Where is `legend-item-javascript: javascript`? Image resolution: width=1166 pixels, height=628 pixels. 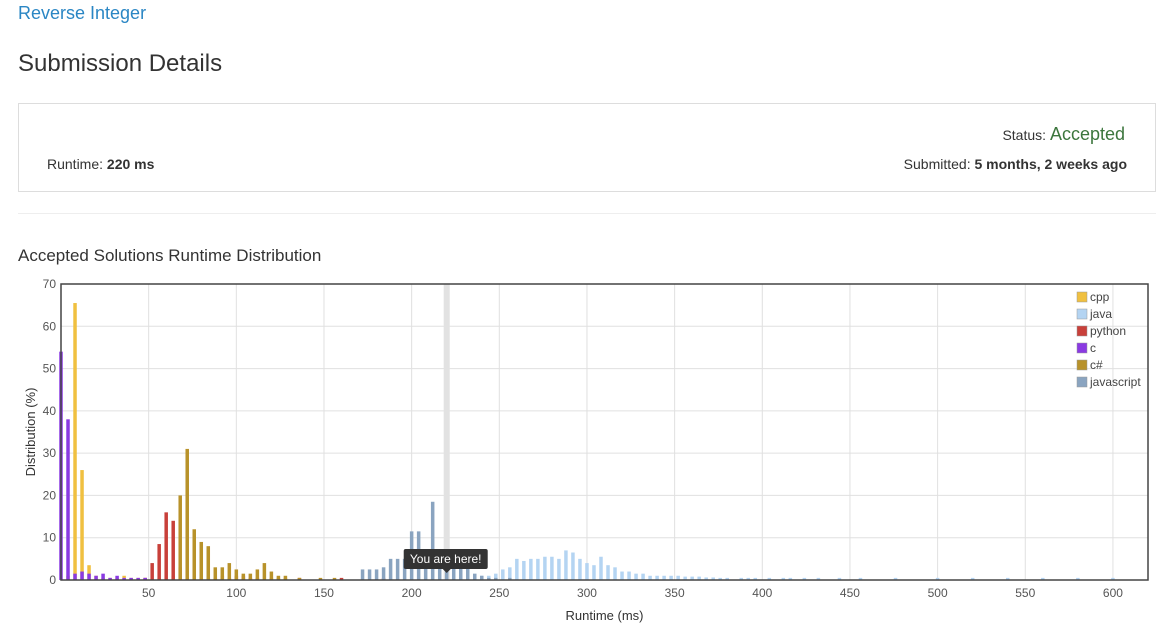 legend-item-javascript: javascript is located at coordinates (1108, 382).